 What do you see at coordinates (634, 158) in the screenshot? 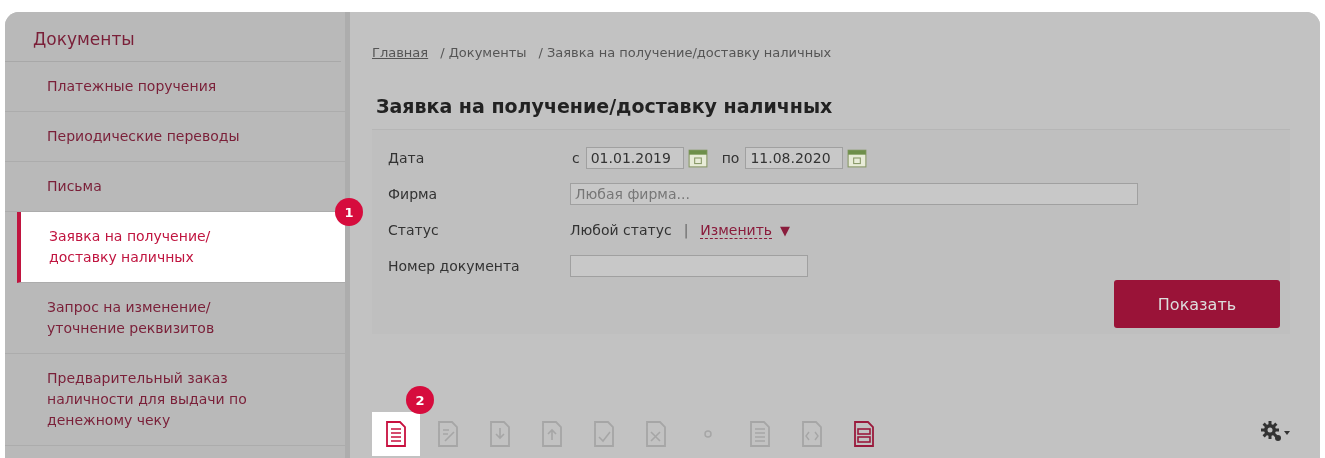
I see `date-field: 01.01.2019` at bounding box center [634, 158].